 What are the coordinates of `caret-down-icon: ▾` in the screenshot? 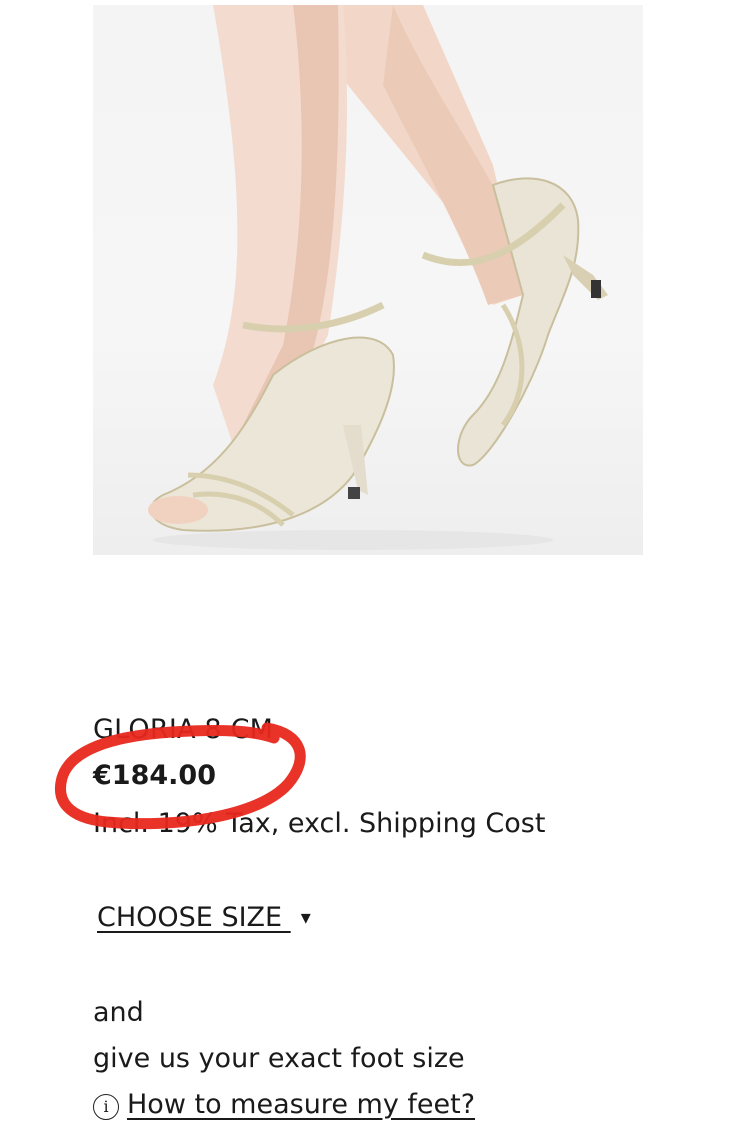 It's located at (306, 917).